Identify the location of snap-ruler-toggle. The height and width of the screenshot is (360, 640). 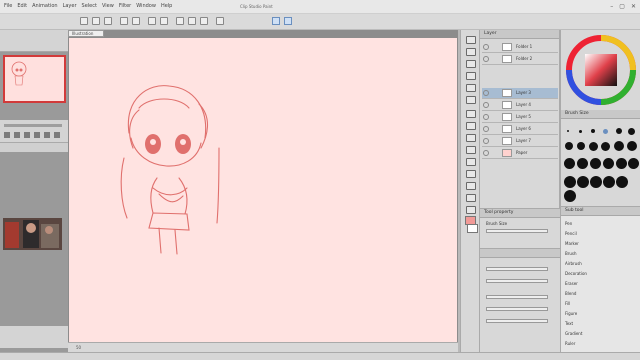
(288, 21).